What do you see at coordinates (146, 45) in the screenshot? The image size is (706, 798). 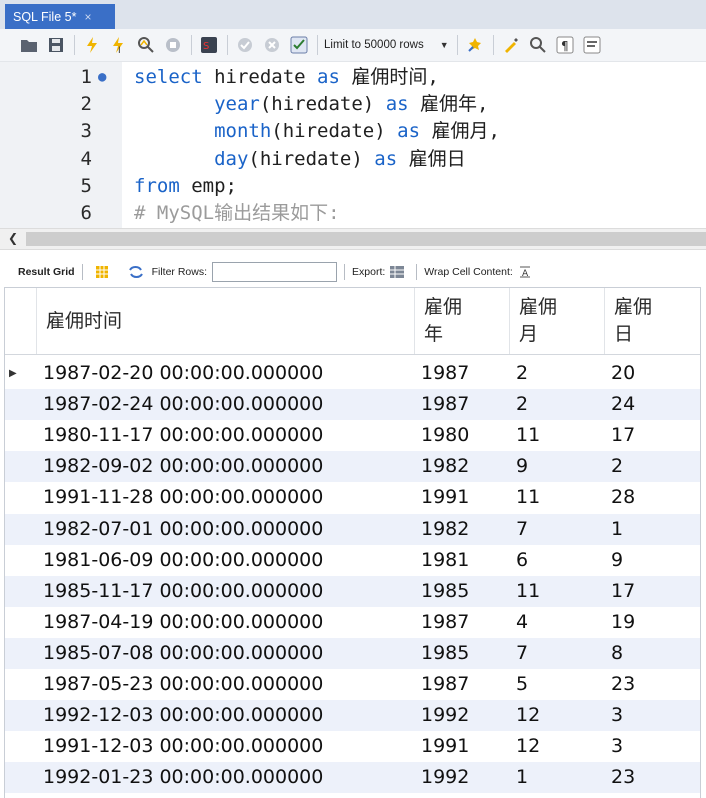 I see `explain-icon` at bounding box center [146, 45].